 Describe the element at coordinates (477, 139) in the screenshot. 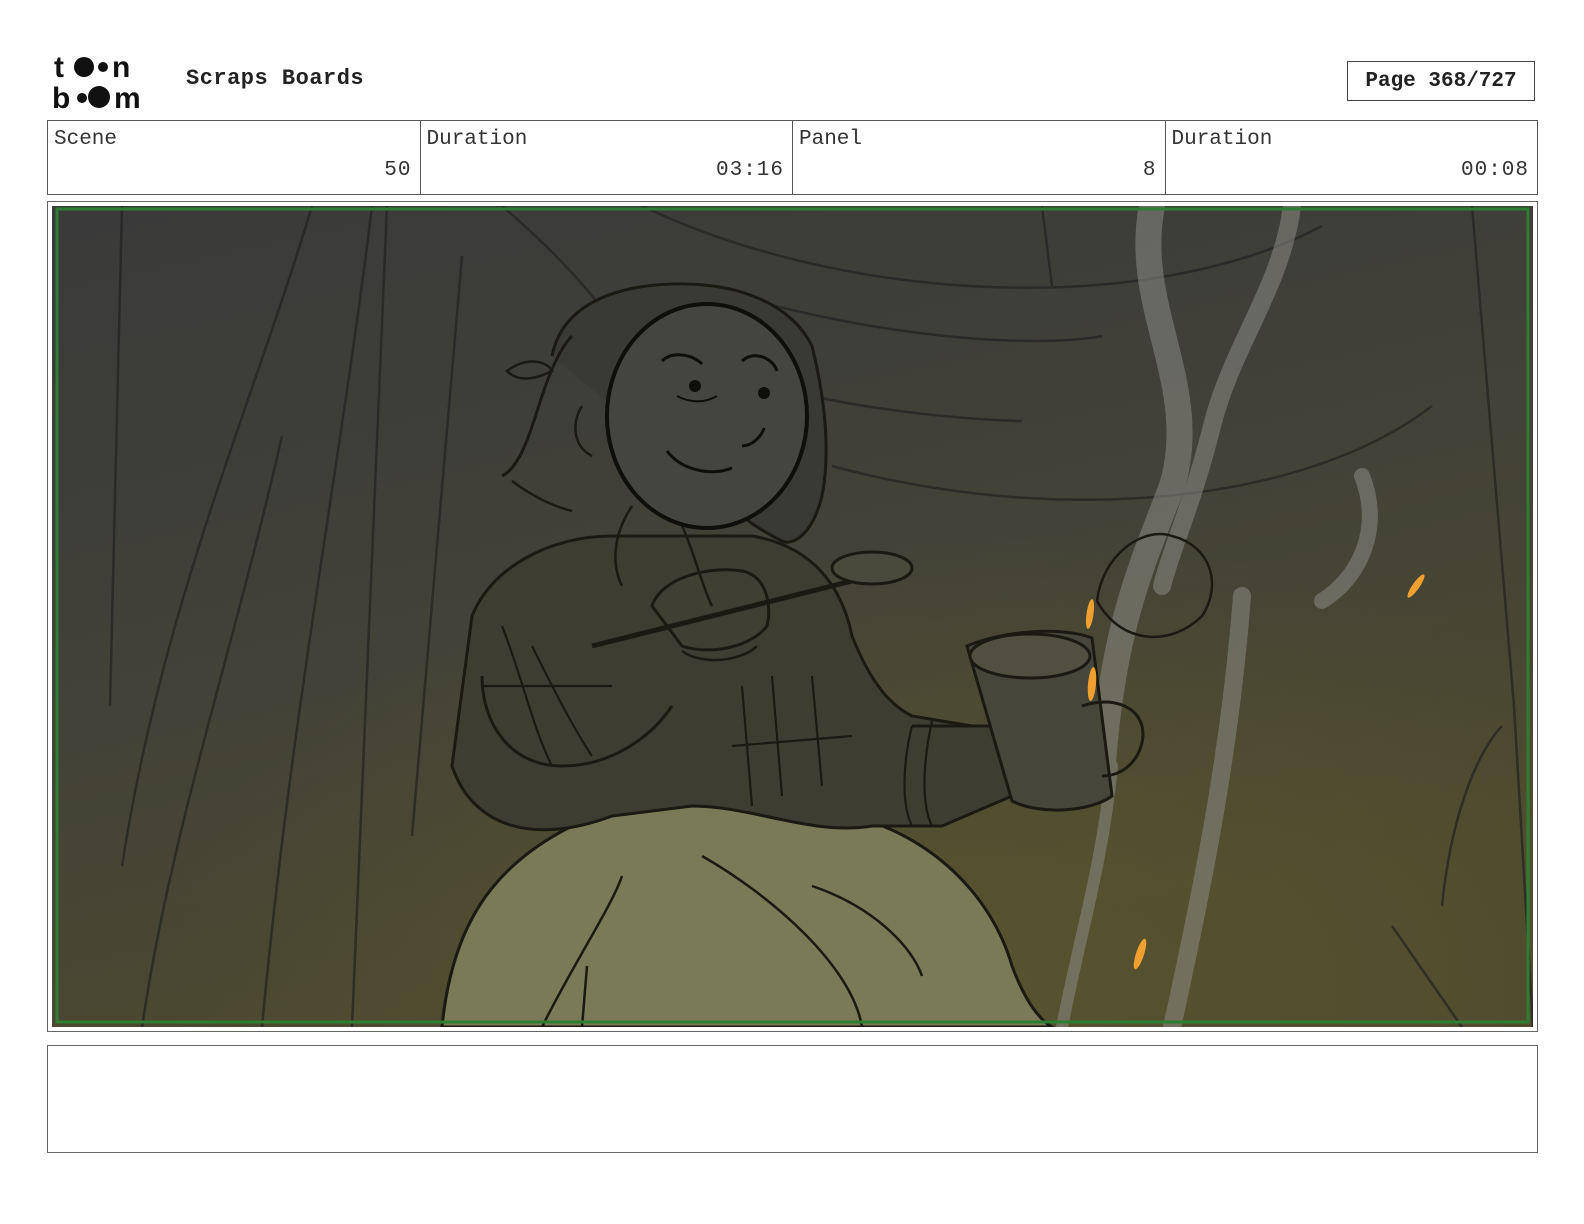

I see `scene-duration-label: Duration` at that location.